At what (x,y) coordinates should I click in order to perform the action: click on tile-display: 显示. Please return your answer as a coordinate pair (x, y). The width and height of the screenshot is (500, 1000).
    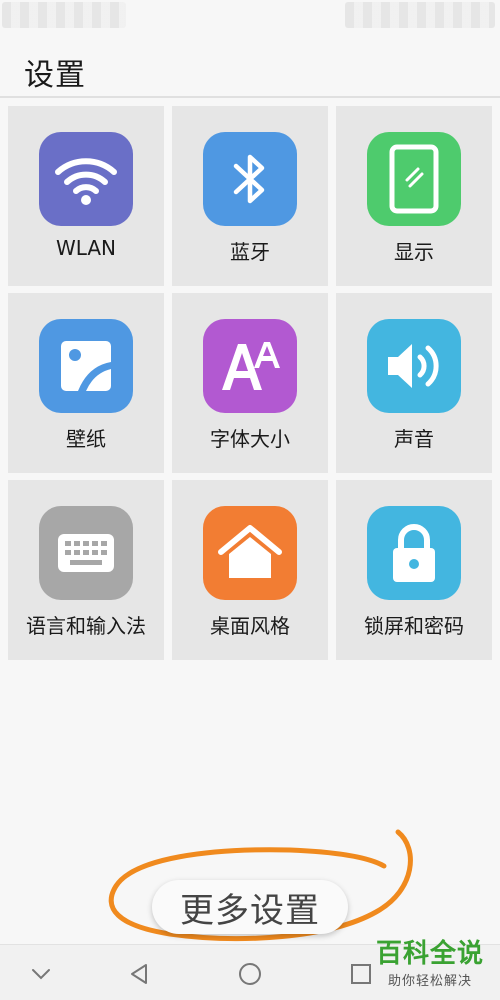
    Looking at the image, I should click on (414, 196).